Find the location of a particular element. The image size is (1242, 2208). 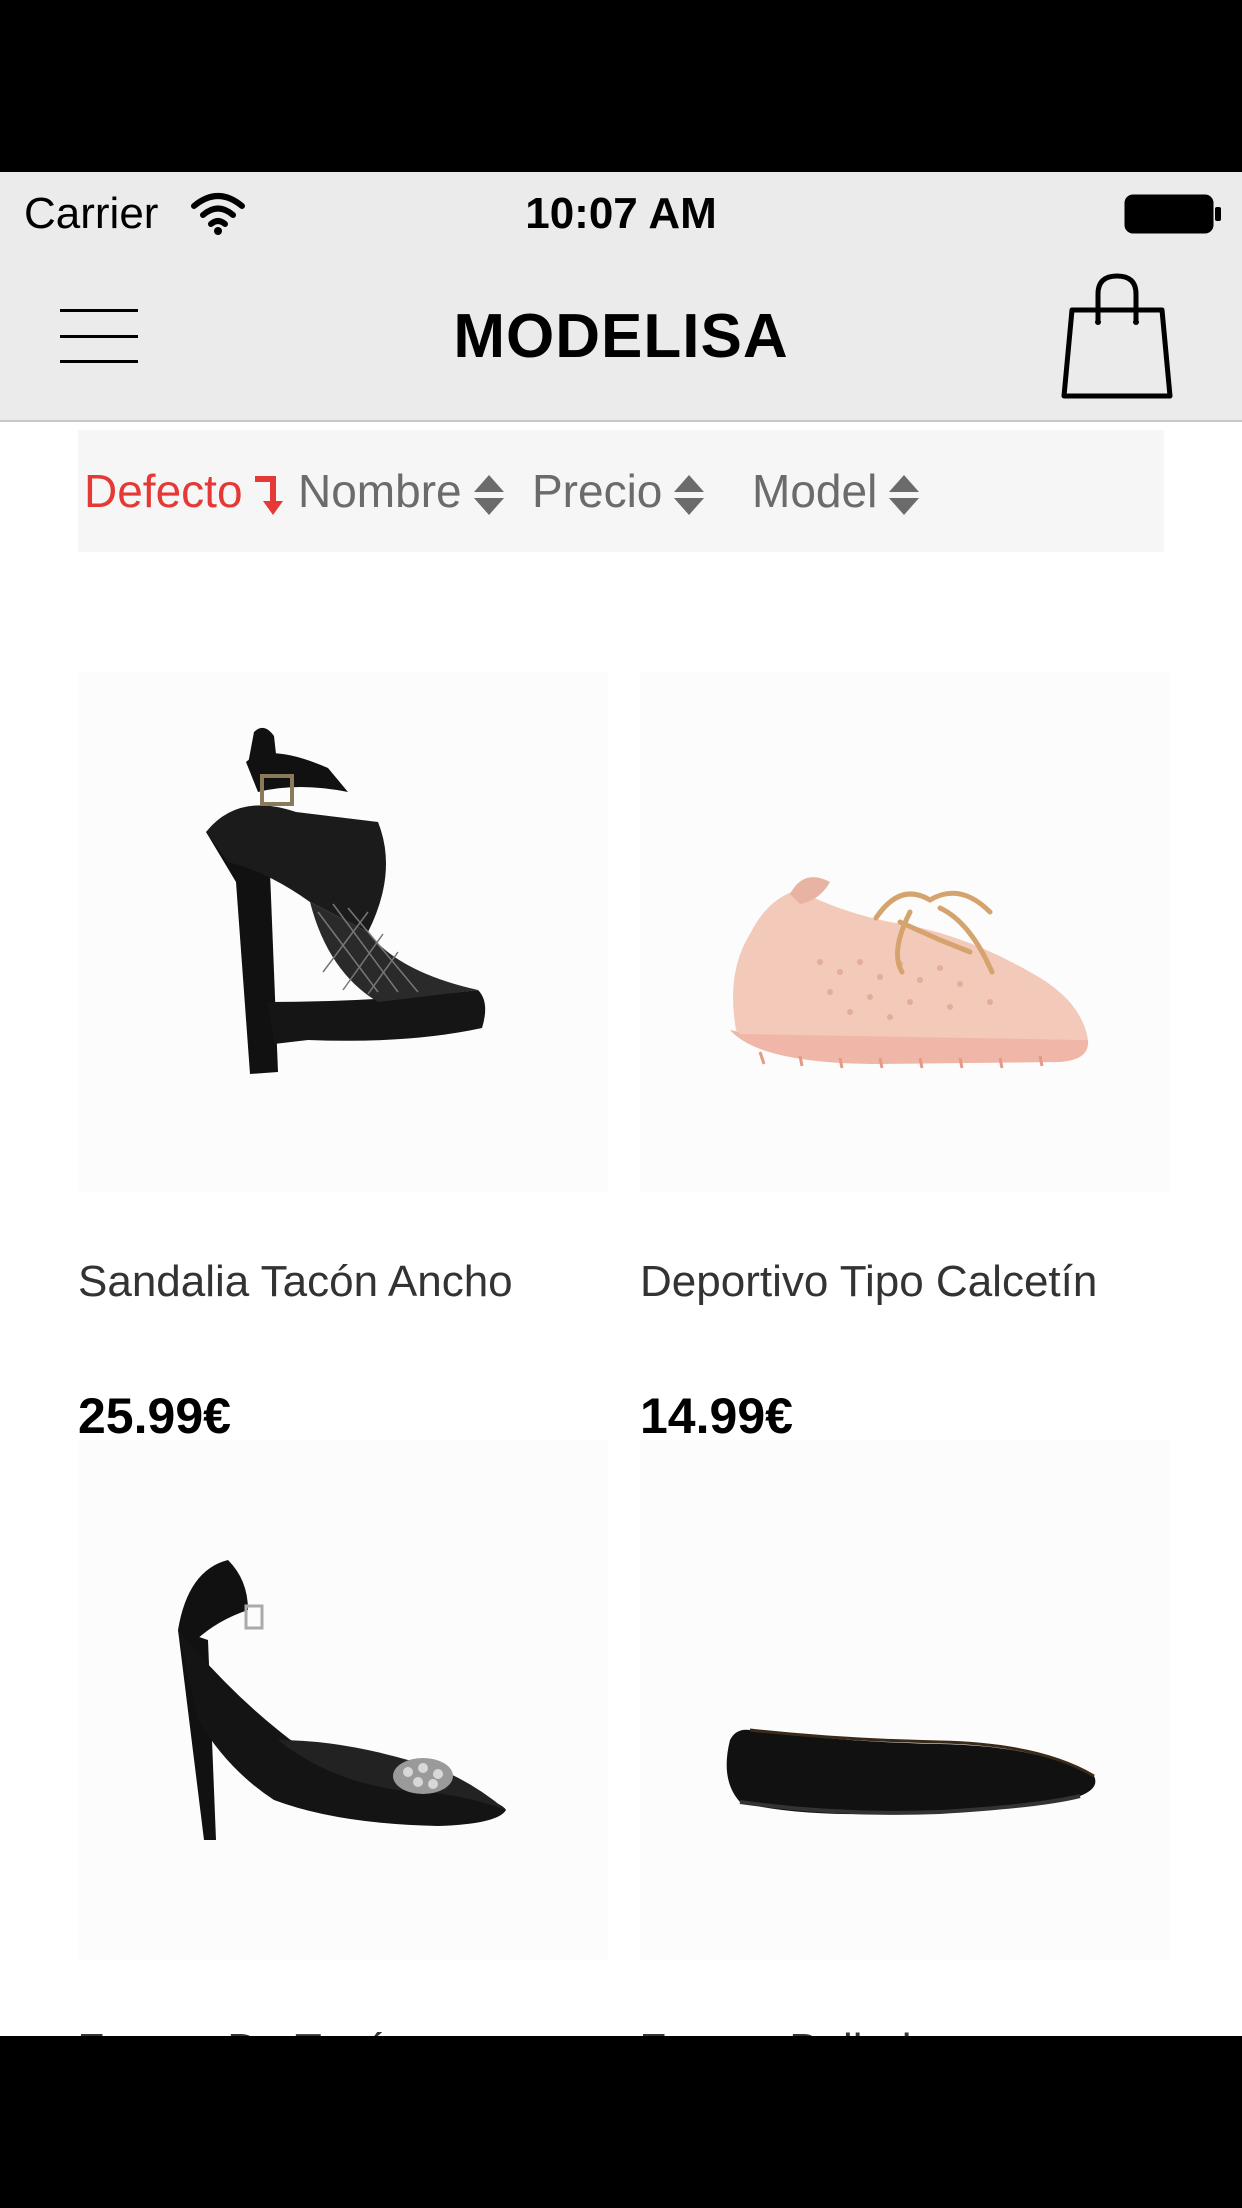

sort-label: Defecto is located at coordinates (163, 491).